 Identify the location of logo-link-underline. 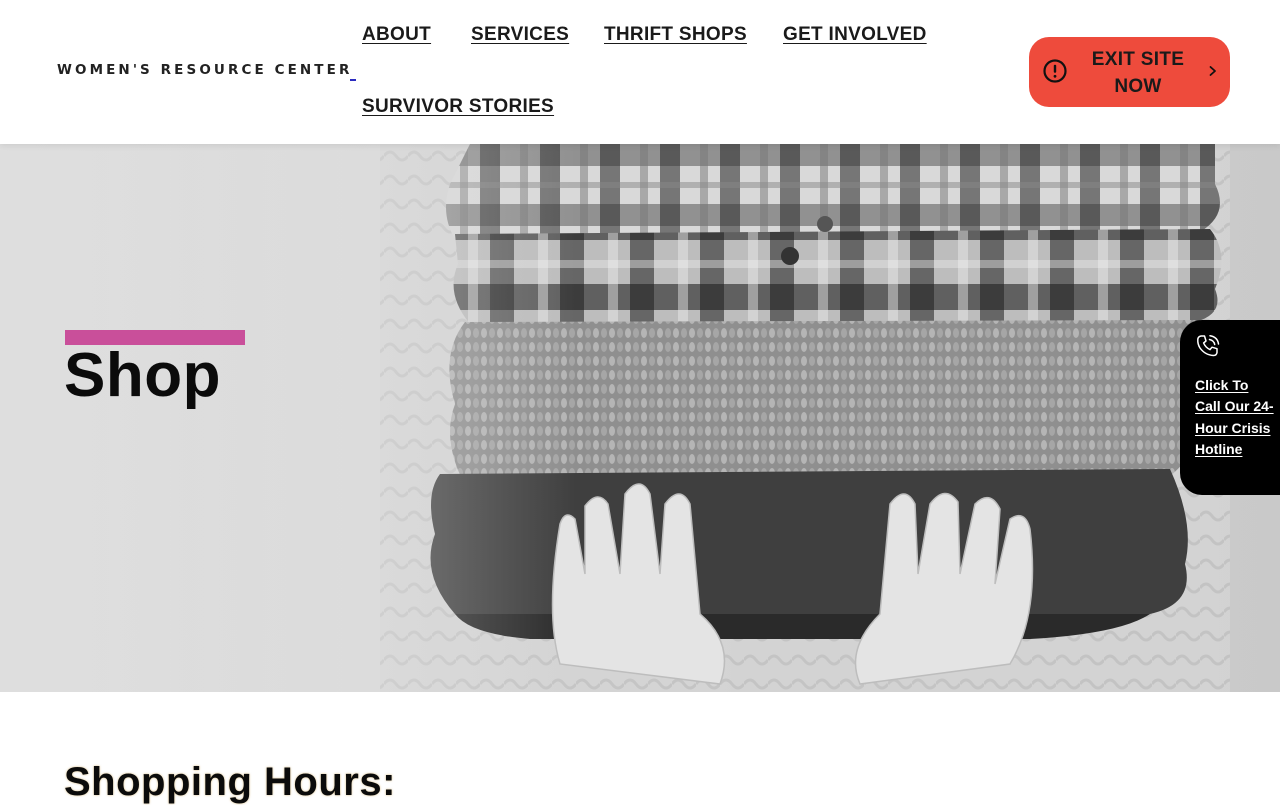
(353, 80).